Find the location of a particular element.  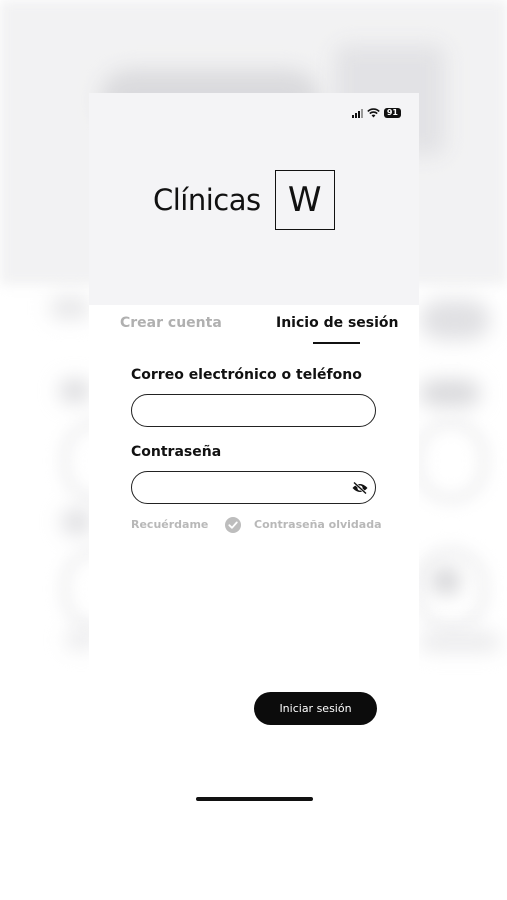

remember-me-label: Recuérdame is located at coordinates (169, 524).